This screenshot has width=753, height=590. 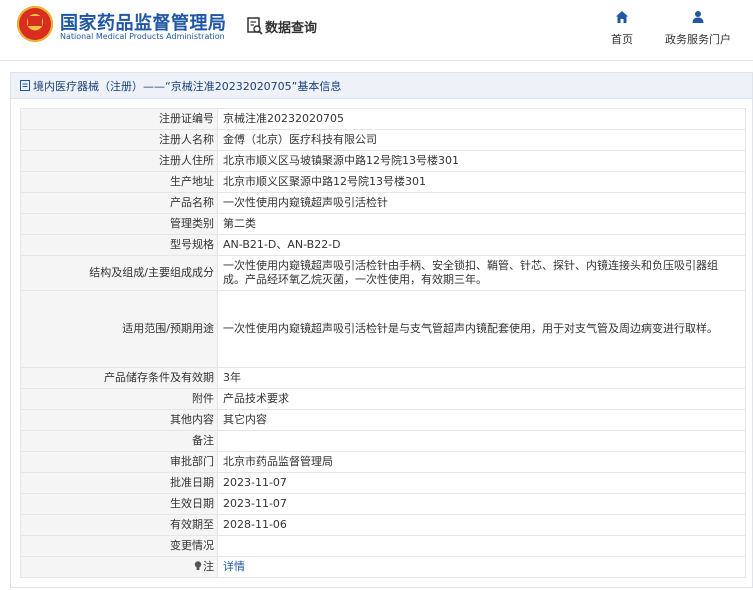 What do you see at coordinates (25, 85) in the screenshot?
I see `document-icon` at bounding box center [25, 85].